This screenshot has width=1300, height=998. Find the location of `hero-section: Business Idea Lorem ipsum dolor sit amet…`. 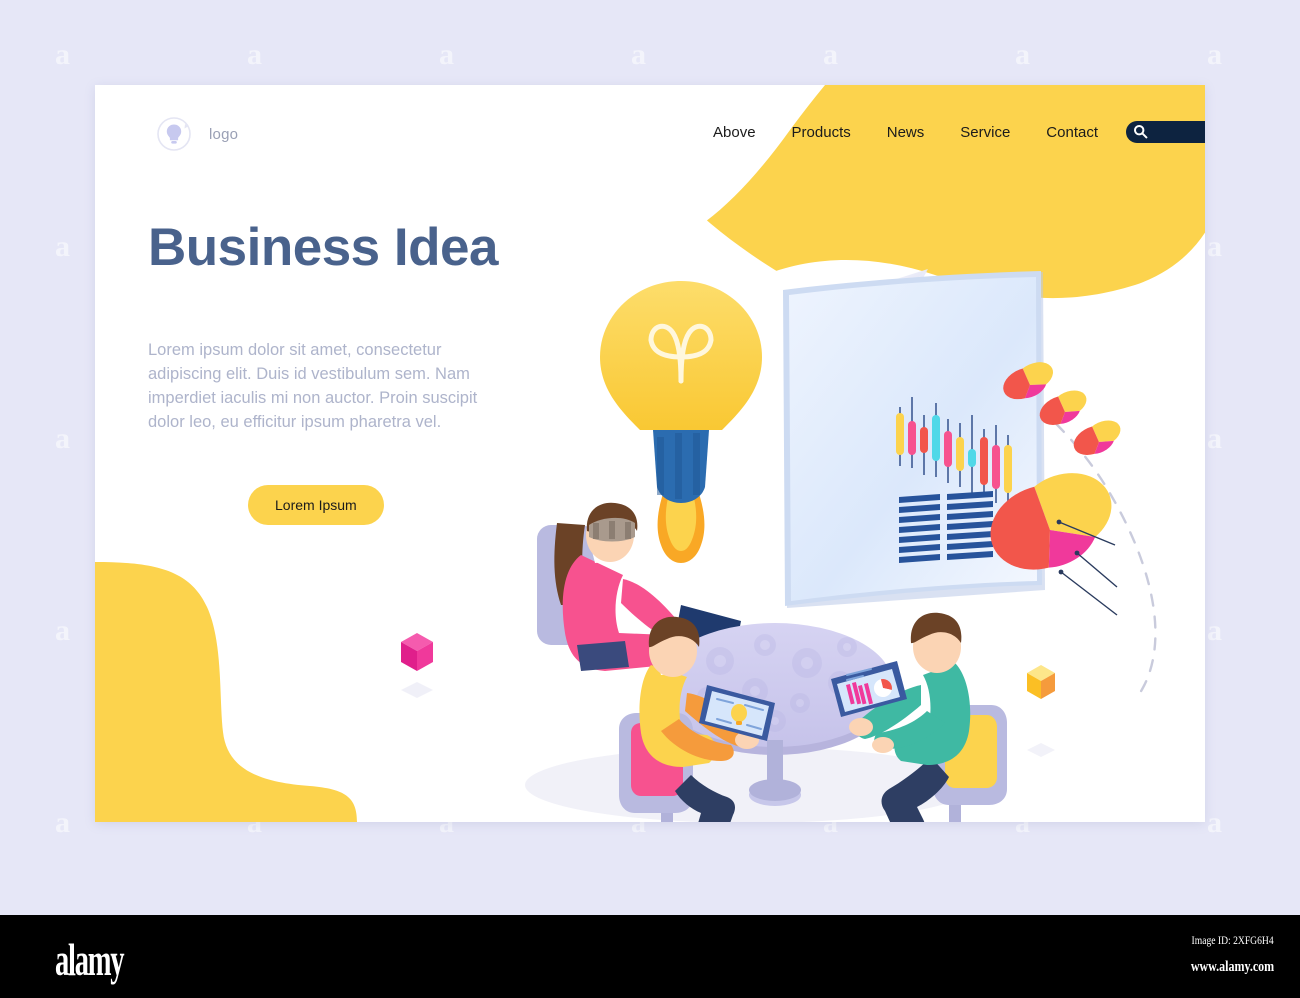

hero-section: Business Idea Lorem ipsum dolor sit amet… is located at coordinates (363, 372).